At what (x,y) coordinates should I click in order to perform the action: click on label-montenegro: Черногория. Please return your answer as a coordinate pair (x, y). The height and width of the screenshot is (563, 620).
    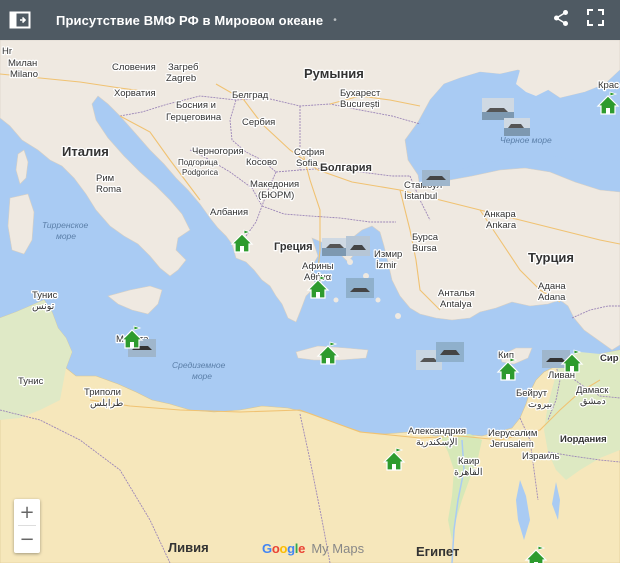
    Looking at the image, I should click on (218, 151).